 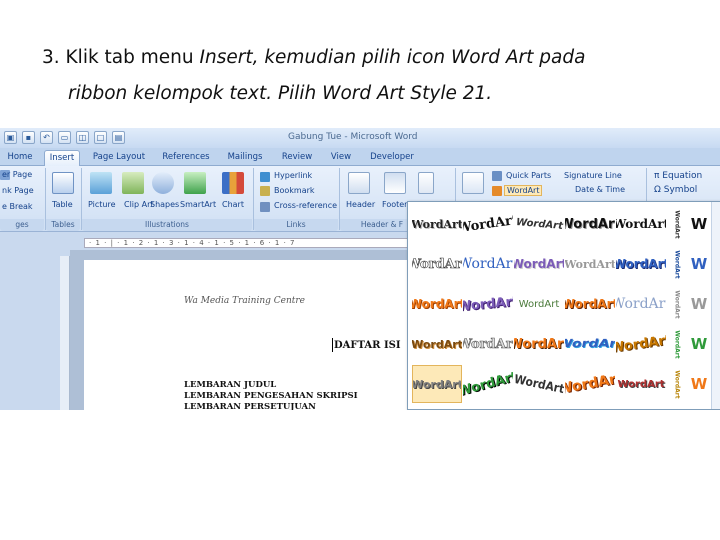 What do you see at coordinates (119, 158) in the screenshot?
I see `tab-page-layout: Page Layout` at bounding box center [119, 158].